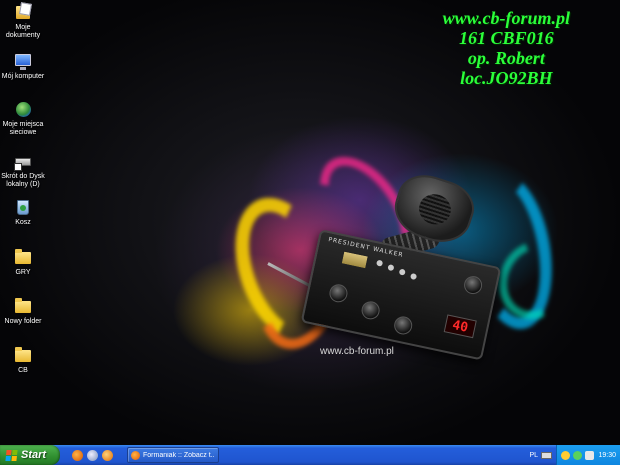  I want to click on desktop-icon-label: GRY, so click(23, 272).